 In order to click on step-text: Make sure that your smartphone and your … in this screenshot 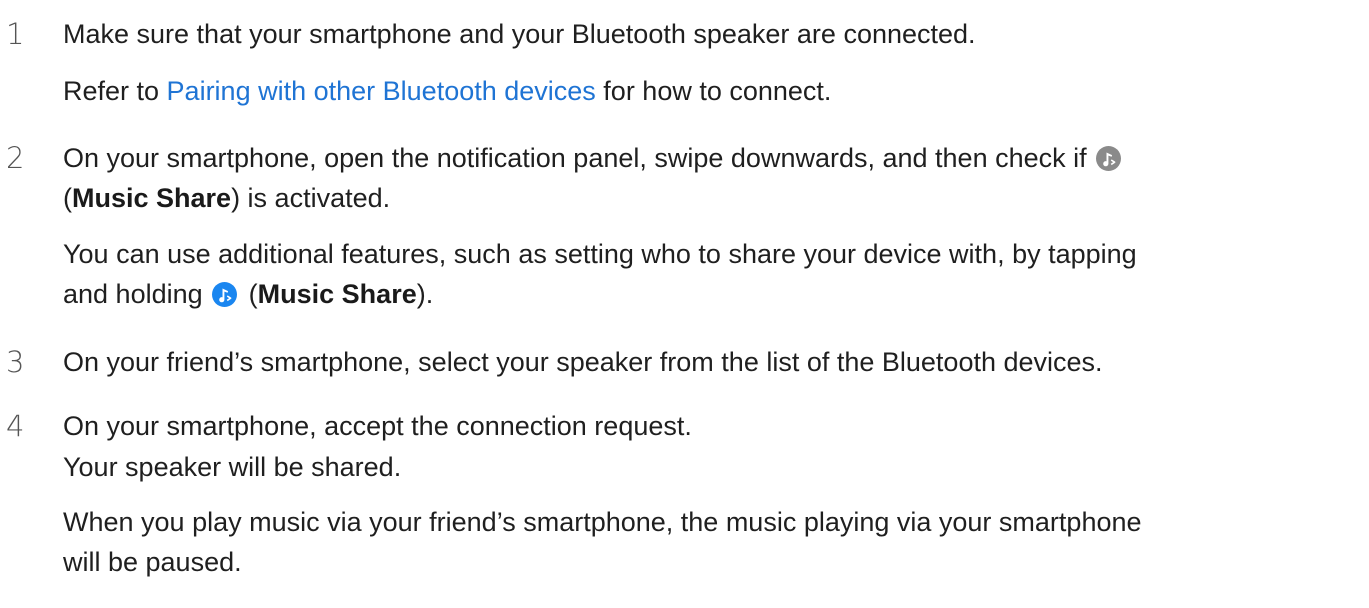, I will do `click(519, 34)`.